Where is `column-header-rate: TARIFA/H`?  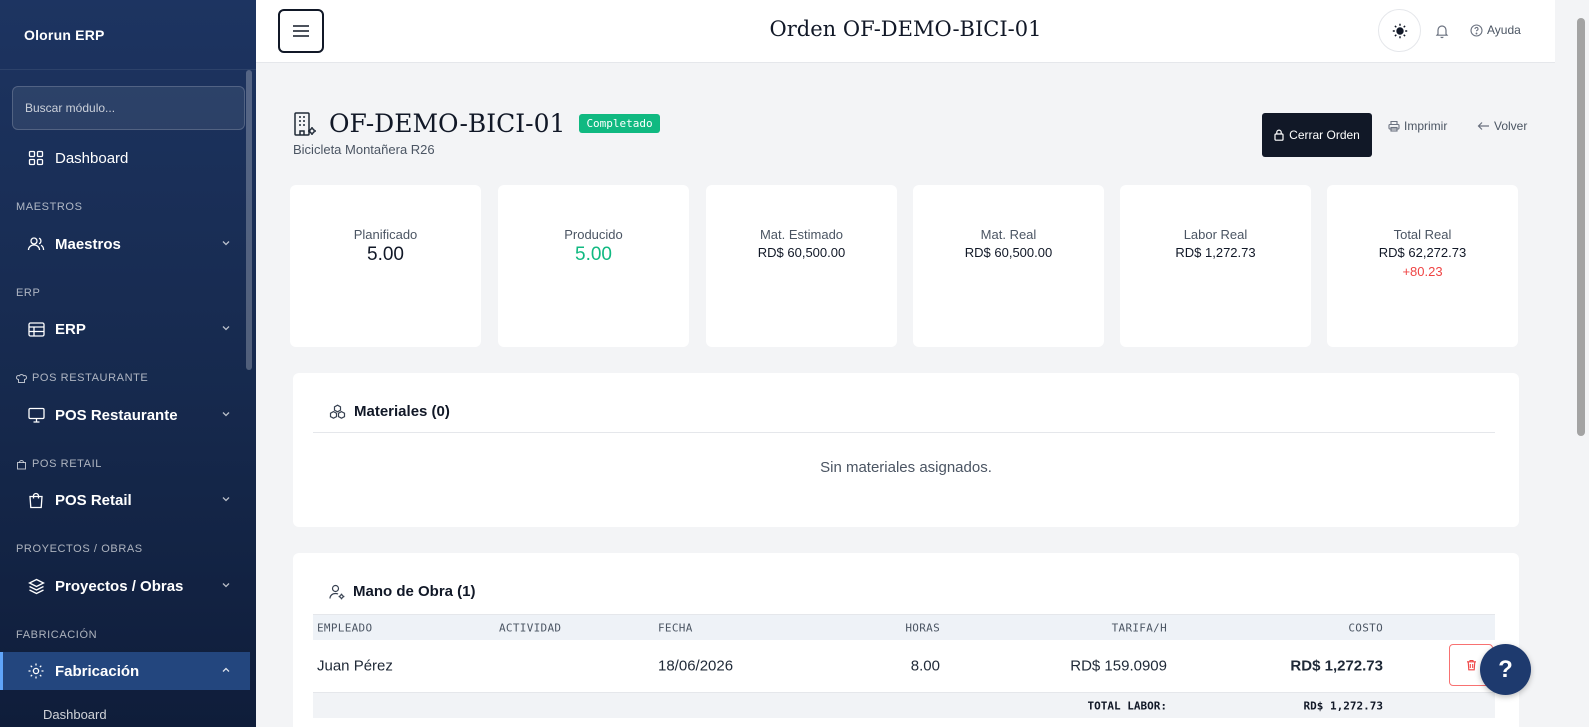 column-header-rate: TARIFA/H is located at coordinates (1139, 627).